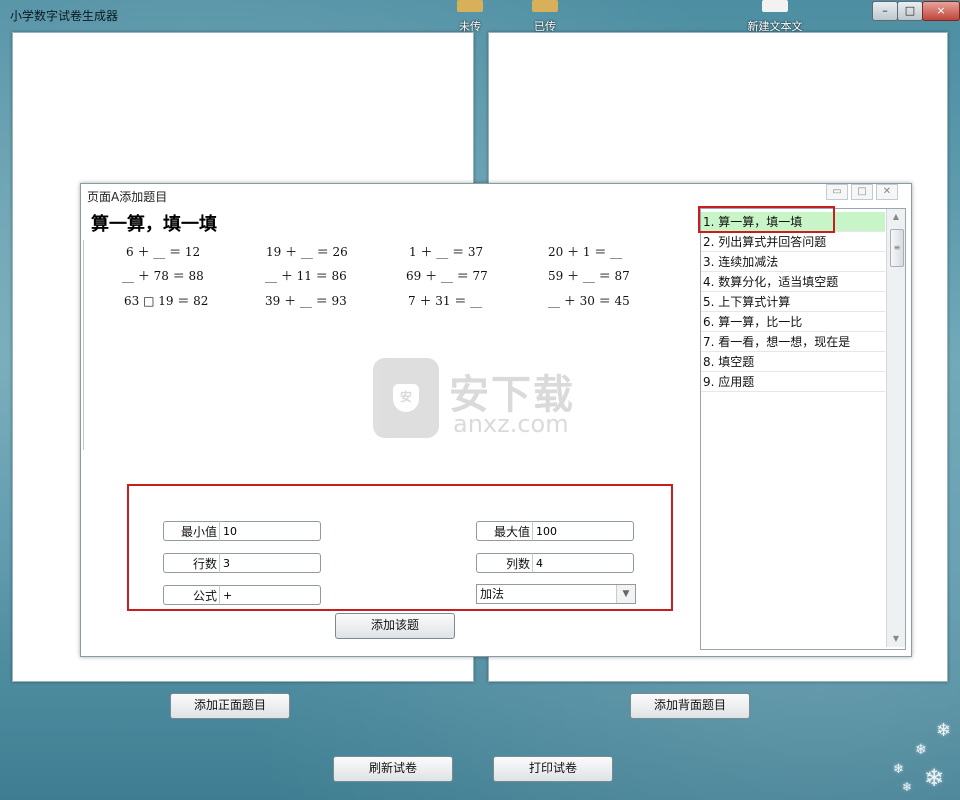 Image resolution: width=960 pixels, height=800 pixels. I want to click on title-bar: 小学数字试卷生成器 未传 已传 新建文本文 – □ ×, so click(480, 16).